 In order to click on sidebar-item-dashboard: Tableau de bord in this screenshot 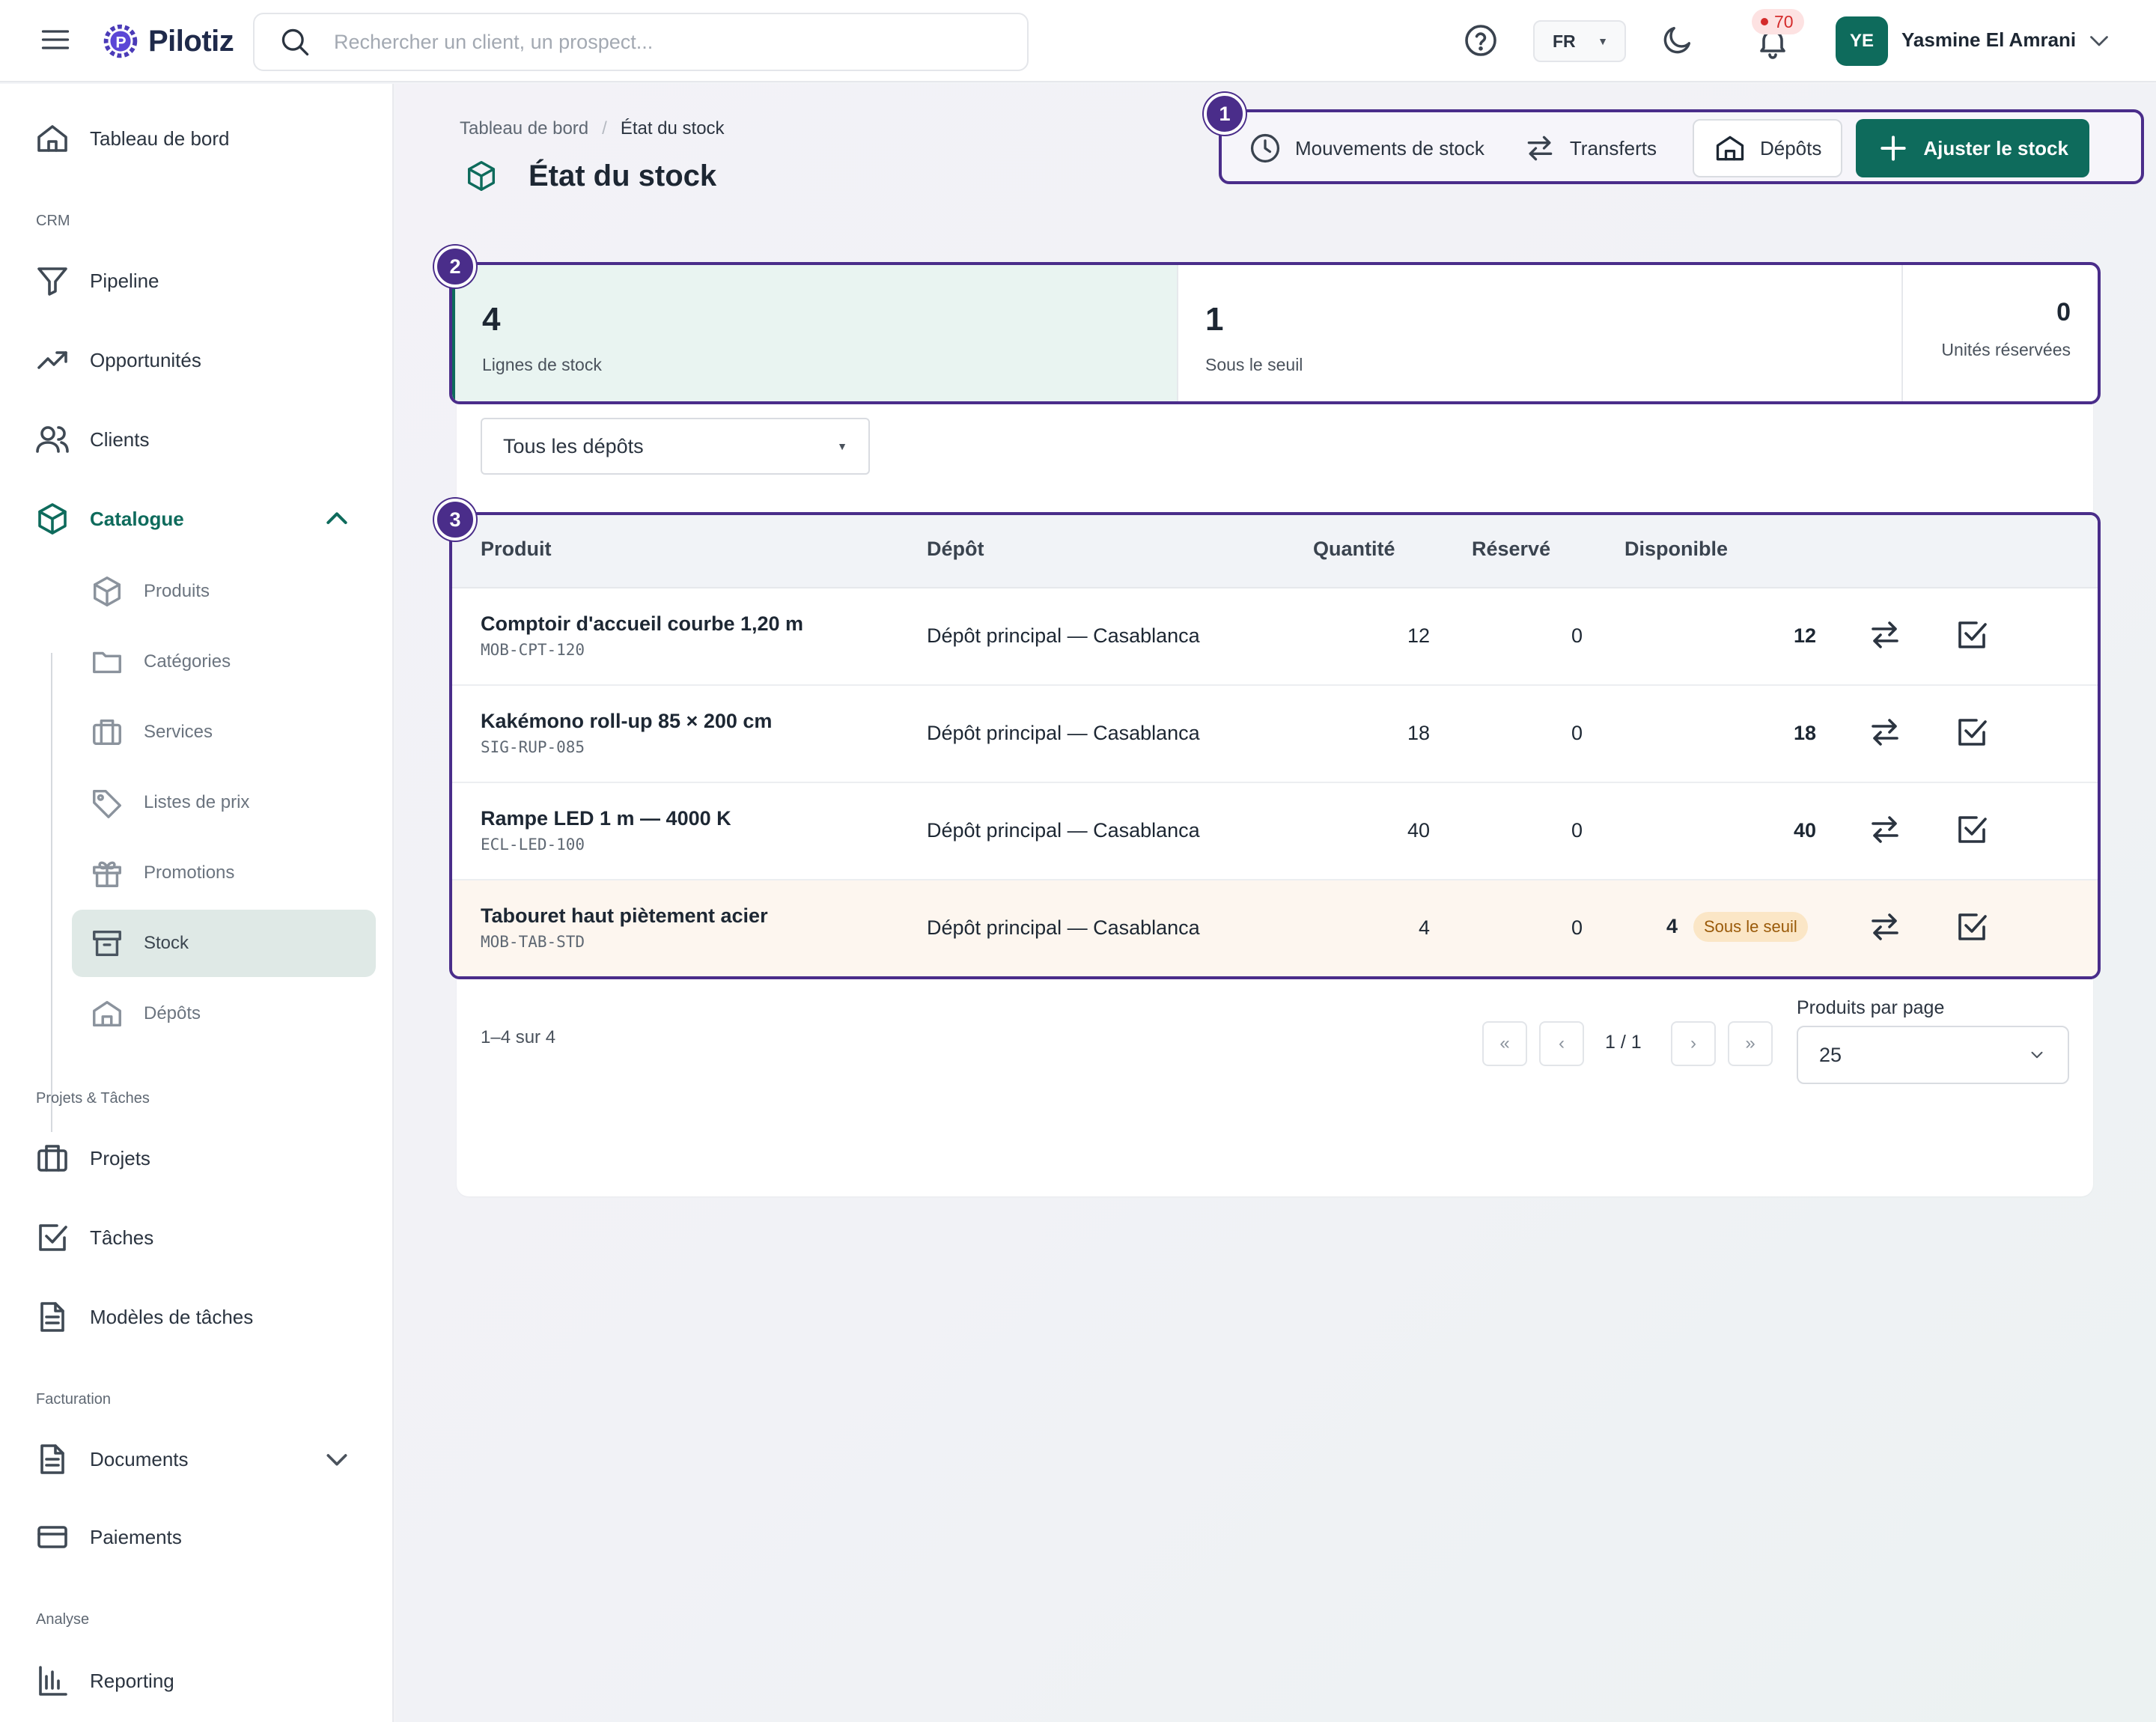, I will do `click(197, 138)`.